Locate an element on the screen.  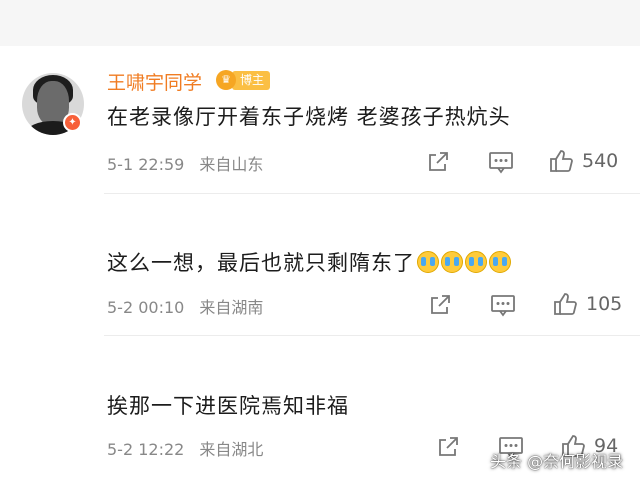
username: 王啸宇同学 is located at coordinates (154, 81).